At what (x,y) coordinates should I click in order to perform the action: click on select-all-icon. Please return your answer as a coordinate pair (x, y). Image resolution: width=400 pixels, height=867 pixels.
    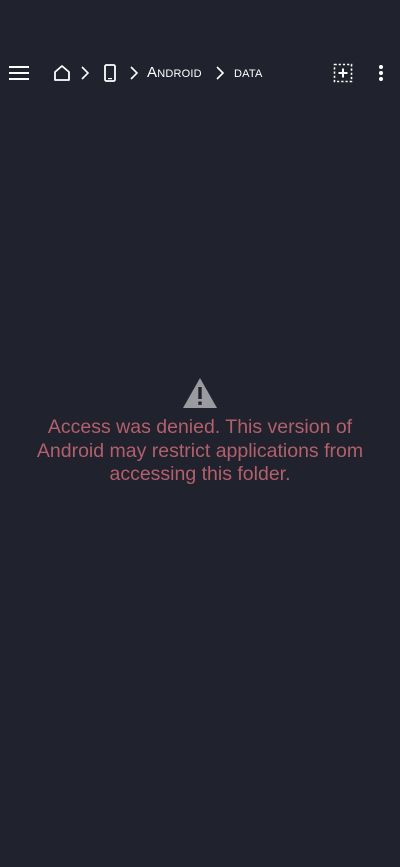
    Looking at the image, I should click on (343, 73).